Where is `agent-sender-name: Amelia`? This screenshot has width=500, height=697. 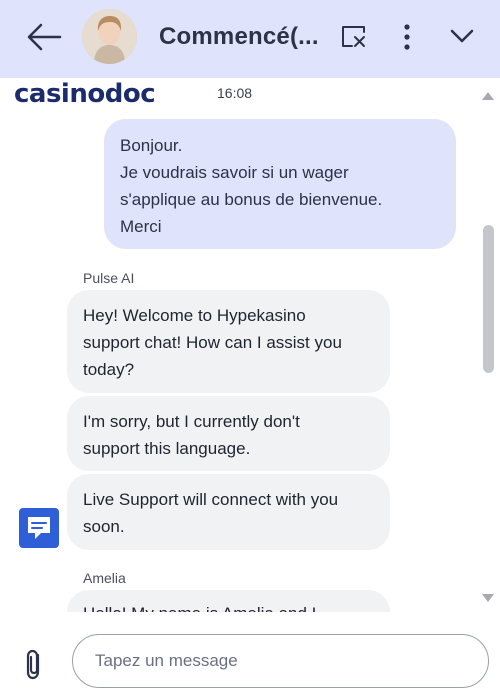
agent-sender-name: Amelia is located at coordinates (104, 578).